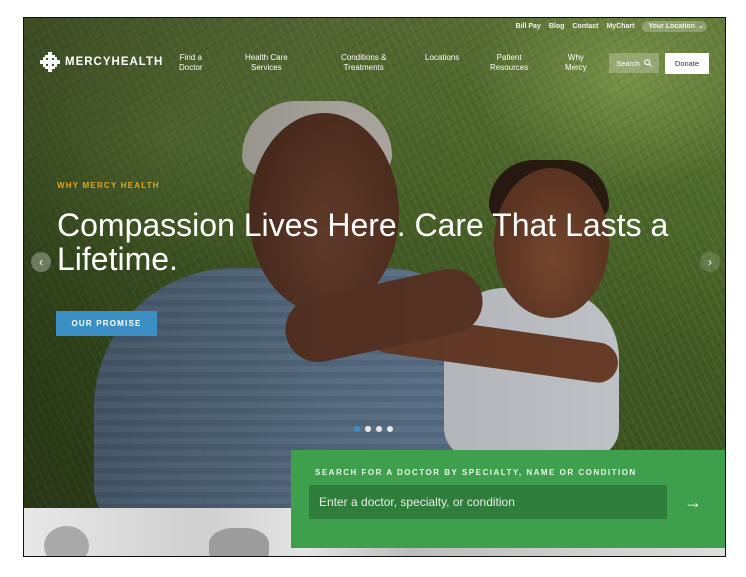 The width and height of the screenshot is (746, 577). I want to click on nav-item-why-mercy: Why Mercy, so click(576, 63).